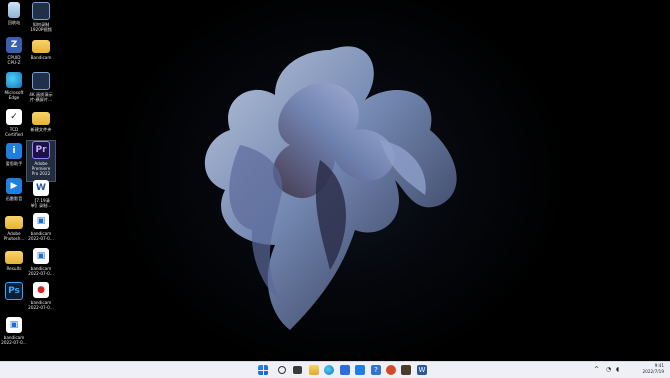 Image resolution: width=670 pixels, height=378 pixels. Describe the element at coordinates (263, 370) in the screenshot. I see `start-icon` at that location.